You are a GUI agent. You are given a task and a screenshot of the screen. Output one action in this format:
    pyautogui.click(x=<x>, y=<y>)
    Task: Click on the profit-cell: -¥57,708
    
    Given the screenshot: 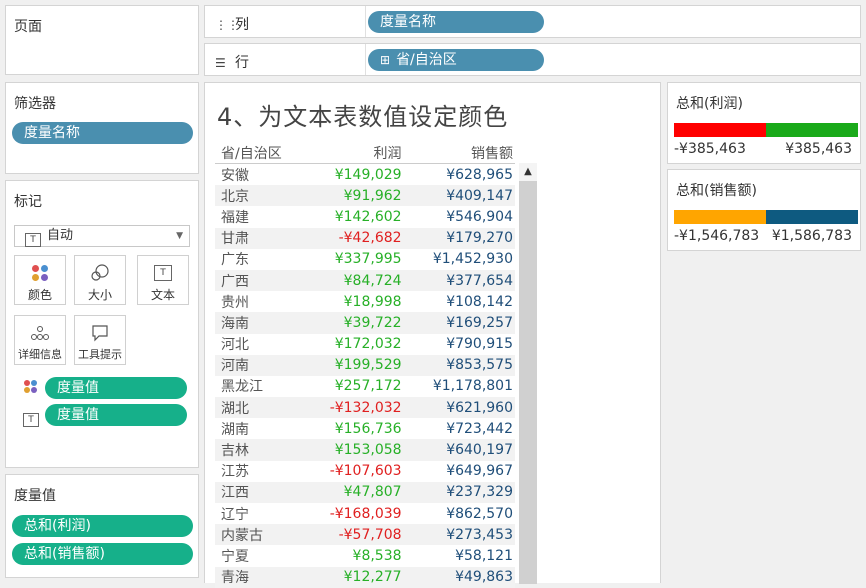 What is the action you would take?
    pyautogui.click(x=355, y=535)
    